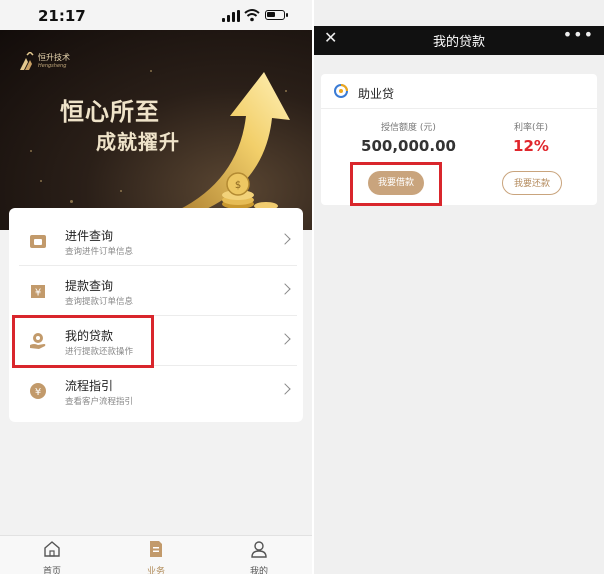 The image size is (604, 574). I want to click on menu-item-application-query: 进件查询 查询进件订单信息, so click(158, 241).